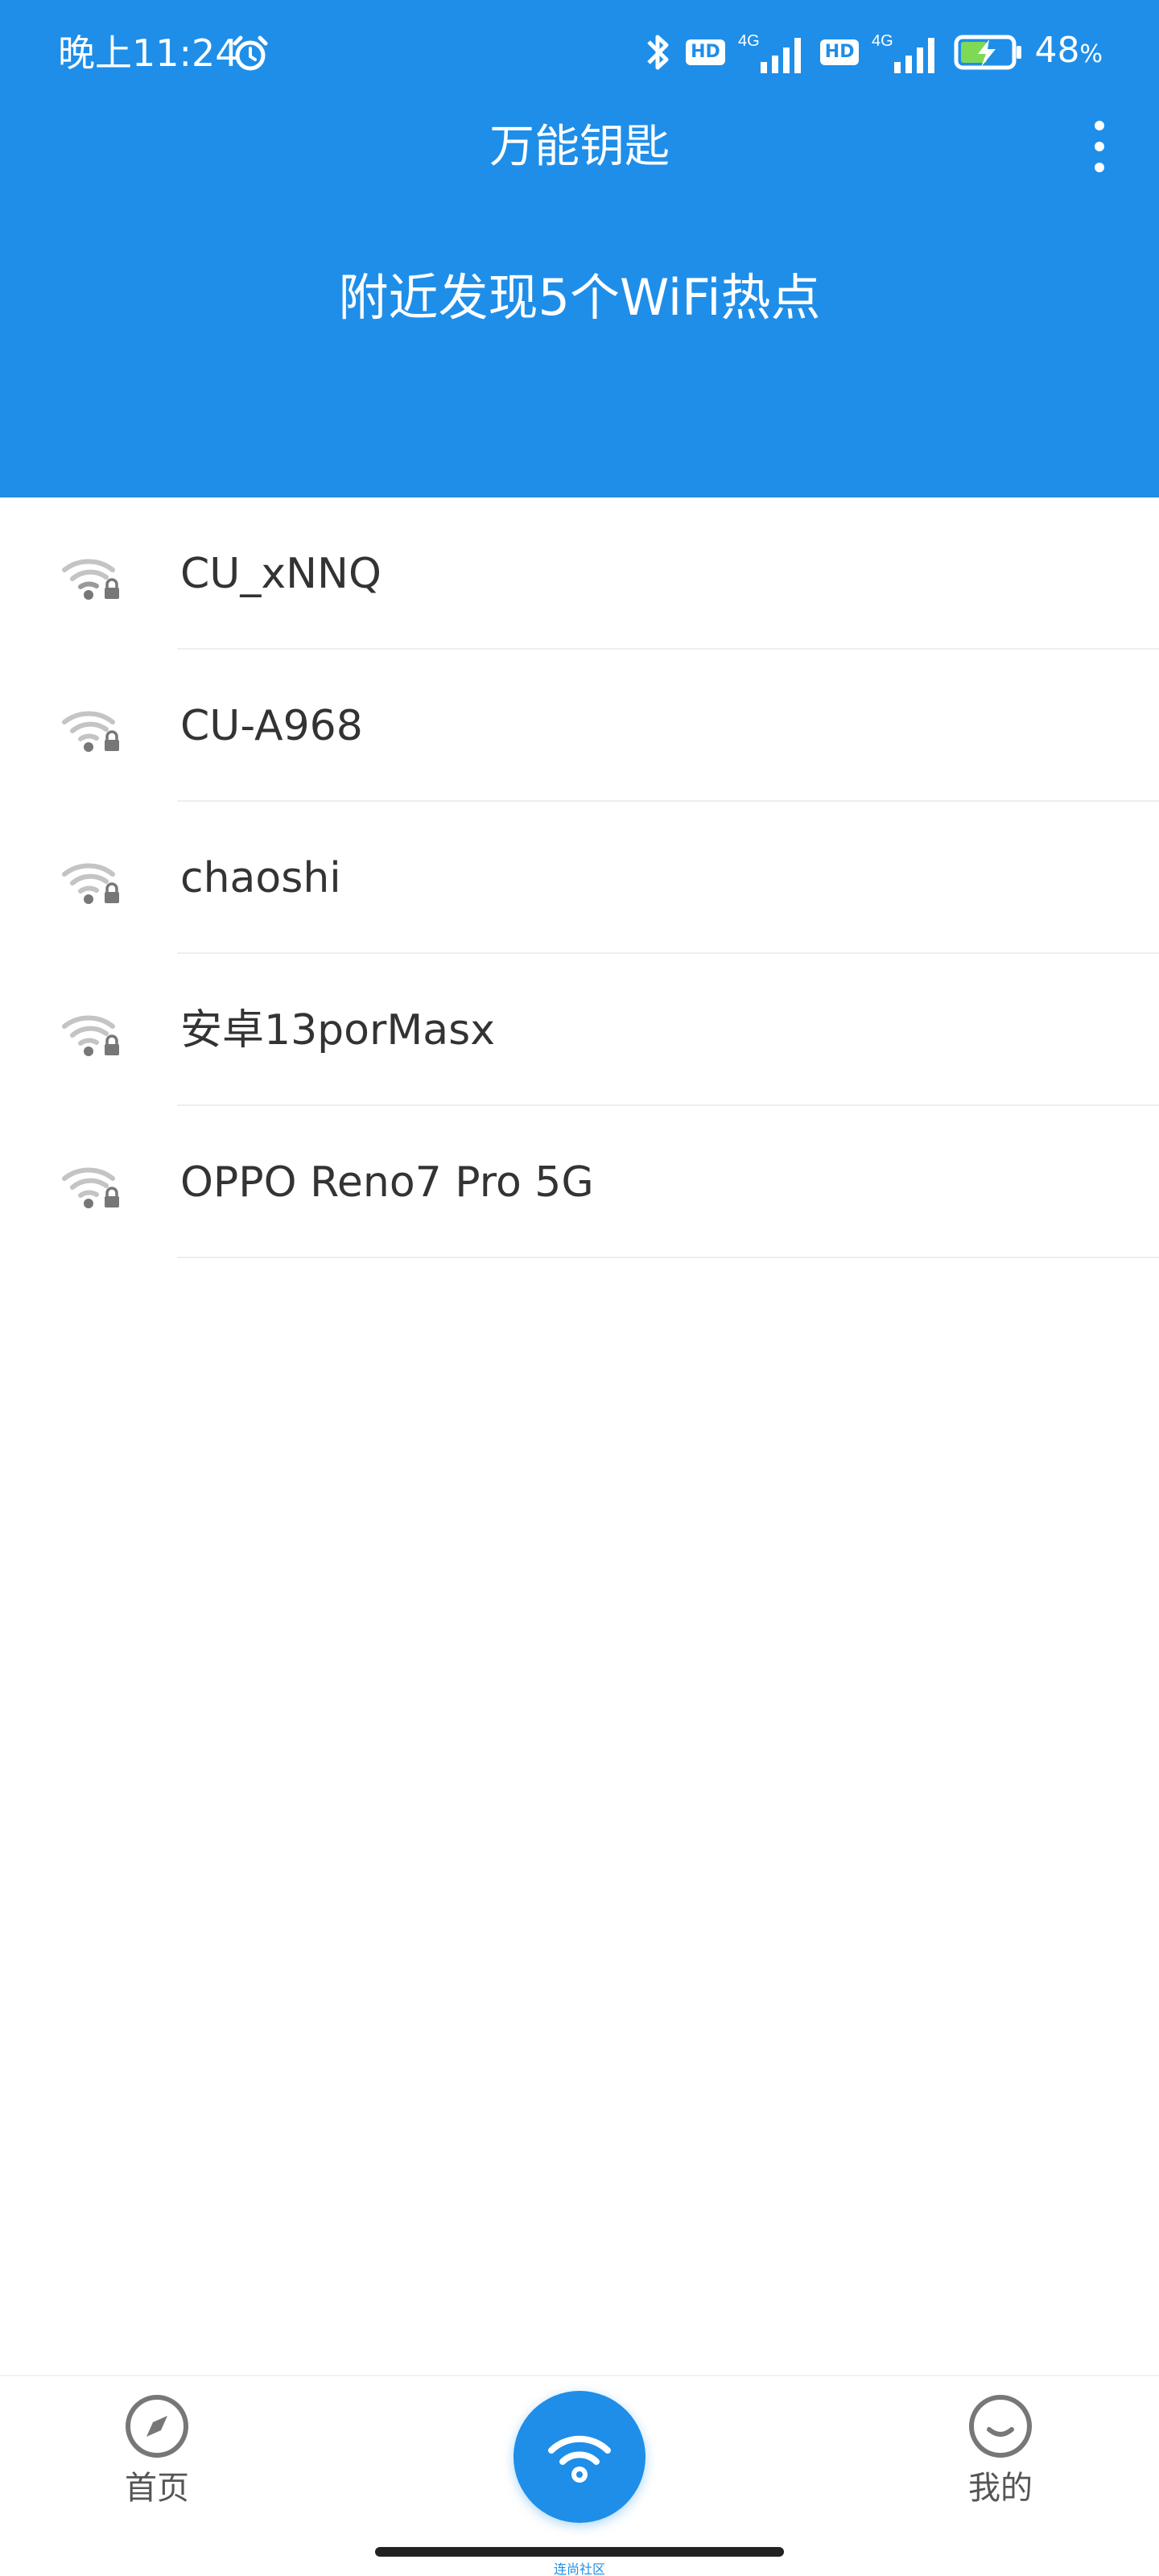  Describe the element at coordinates (668, 1257) in the screenshot. I see `list-divider` at that location.